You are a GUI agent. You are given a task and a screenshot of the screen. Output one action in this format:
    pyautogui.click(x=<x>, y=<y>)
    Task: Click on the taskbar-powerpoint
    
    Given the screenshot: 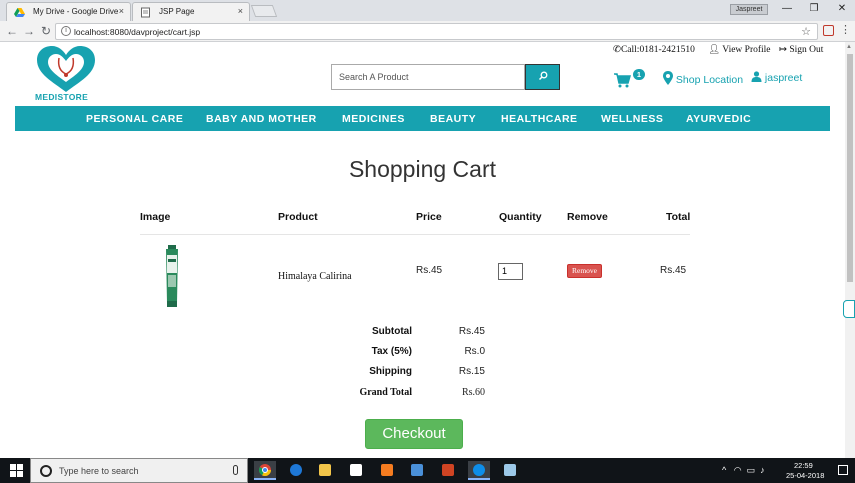 What is the action you would take?
    pyautogui.click(x=448, y=470)
    